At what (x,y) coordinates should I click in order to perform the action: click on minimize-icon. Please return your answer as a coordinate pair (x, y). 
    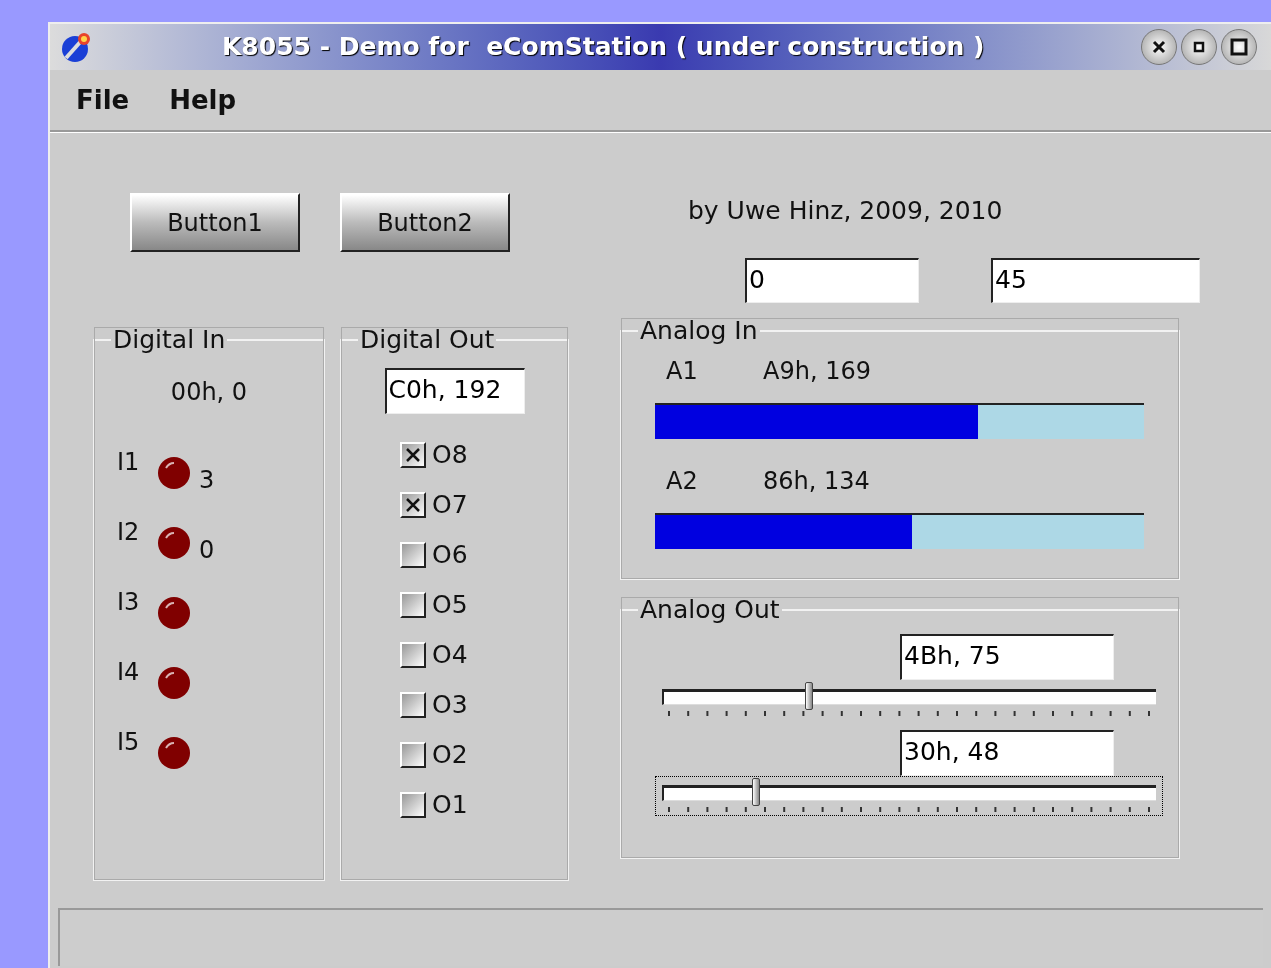
    Looking at the image, I should click on (1199, 47).